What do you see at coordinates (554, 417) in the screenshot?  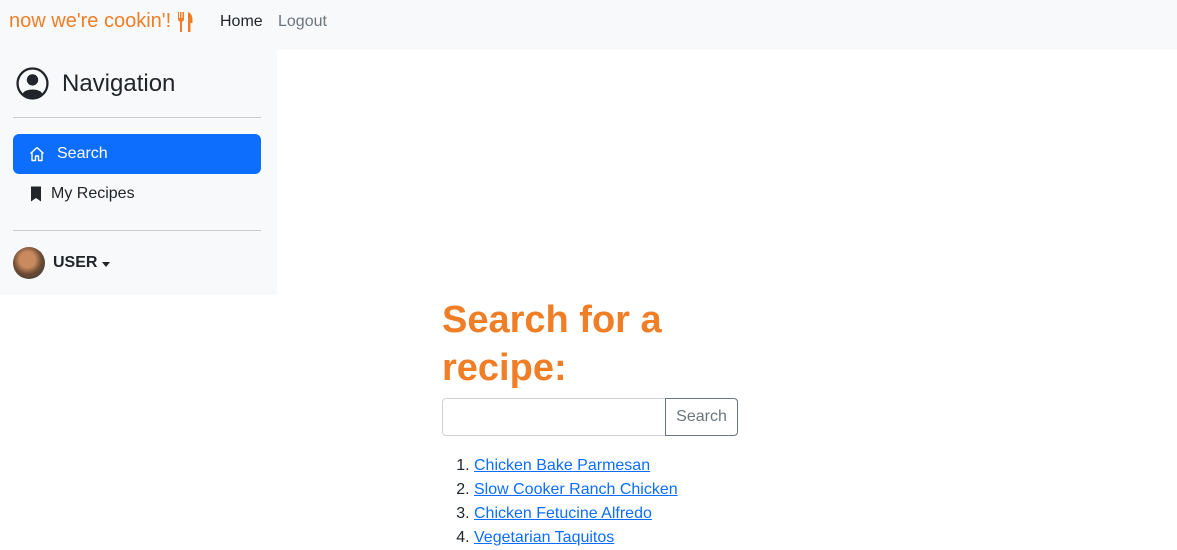 I see `search-input` at bounding box center [554, 417].